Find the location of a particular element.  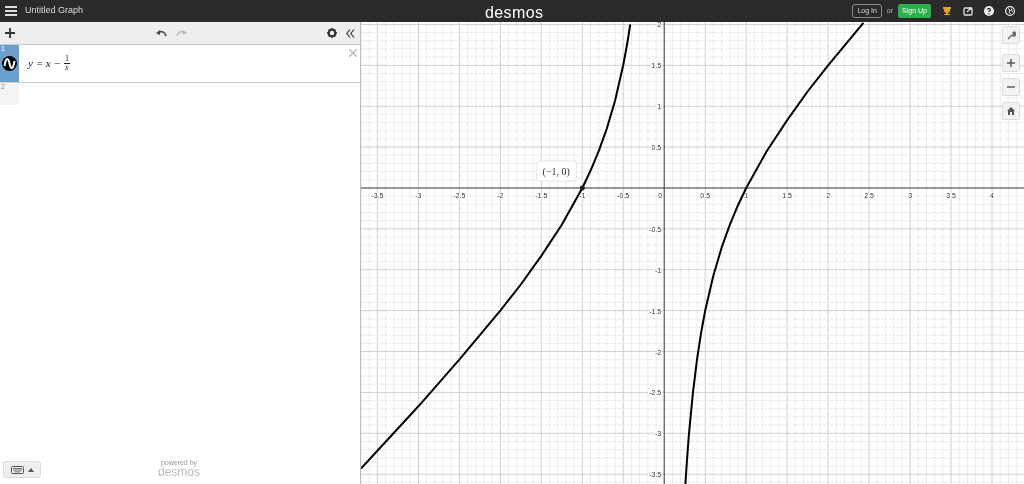

minus-icon is located at coordinates (1011, 87).